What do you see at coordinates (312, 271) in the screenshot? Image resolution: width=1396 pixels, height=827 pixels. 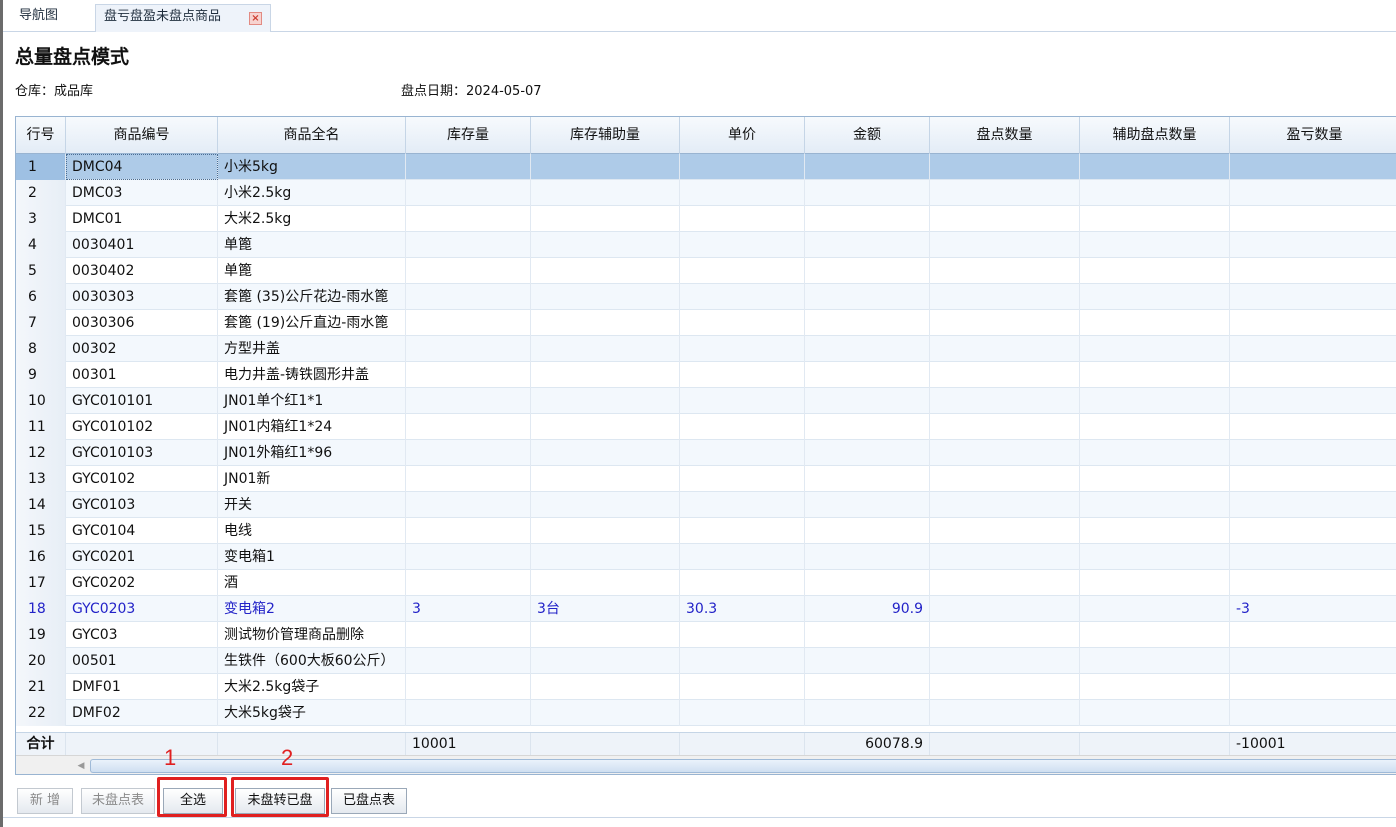 I see `cell-product-name: 单篦` at bounding box center [312, 271].